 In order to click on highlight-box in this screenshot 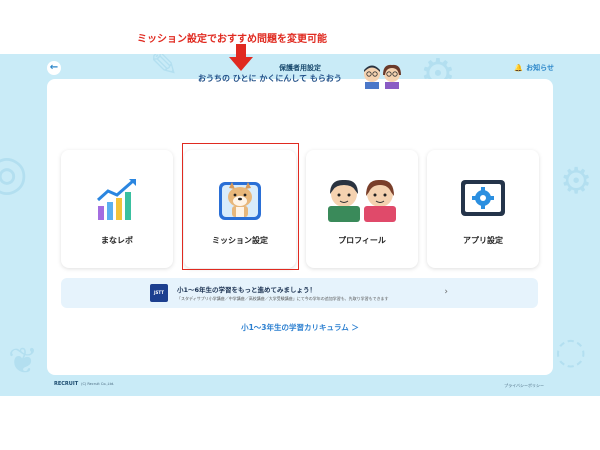, I will do `click(240, 206)`.